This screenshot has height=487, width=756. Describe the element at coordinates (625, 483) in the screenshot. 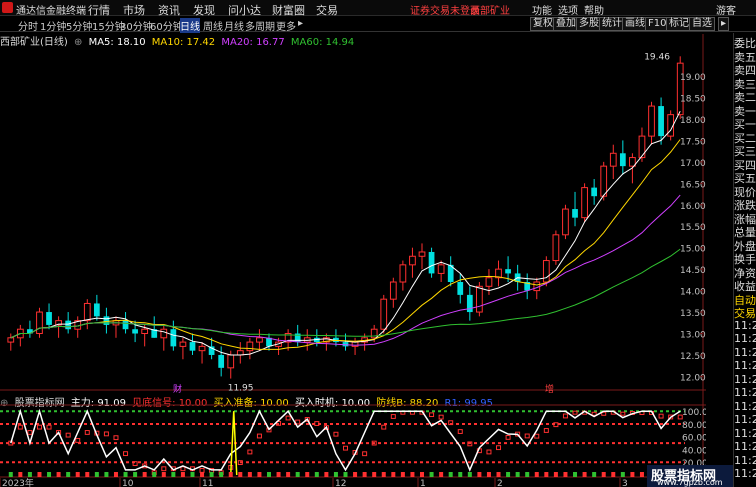

I see `date-tick-label: 3` at that location.